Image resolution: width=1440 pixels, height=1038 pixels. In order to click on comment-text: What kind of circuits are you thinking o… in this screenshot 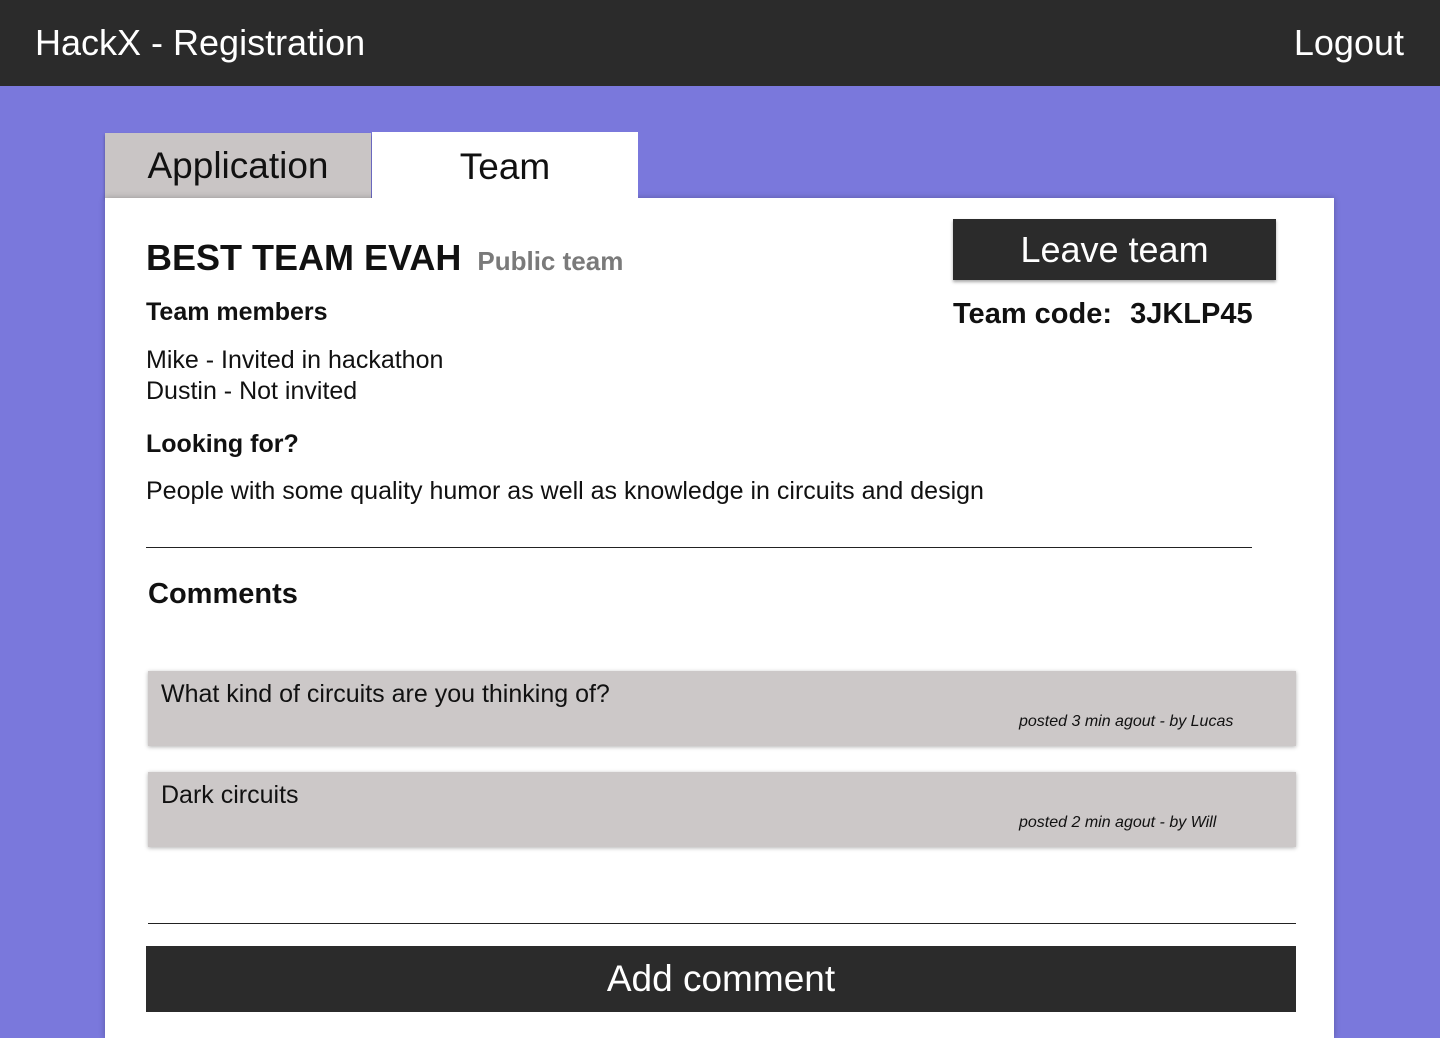, I will do `click(385, 694)`.